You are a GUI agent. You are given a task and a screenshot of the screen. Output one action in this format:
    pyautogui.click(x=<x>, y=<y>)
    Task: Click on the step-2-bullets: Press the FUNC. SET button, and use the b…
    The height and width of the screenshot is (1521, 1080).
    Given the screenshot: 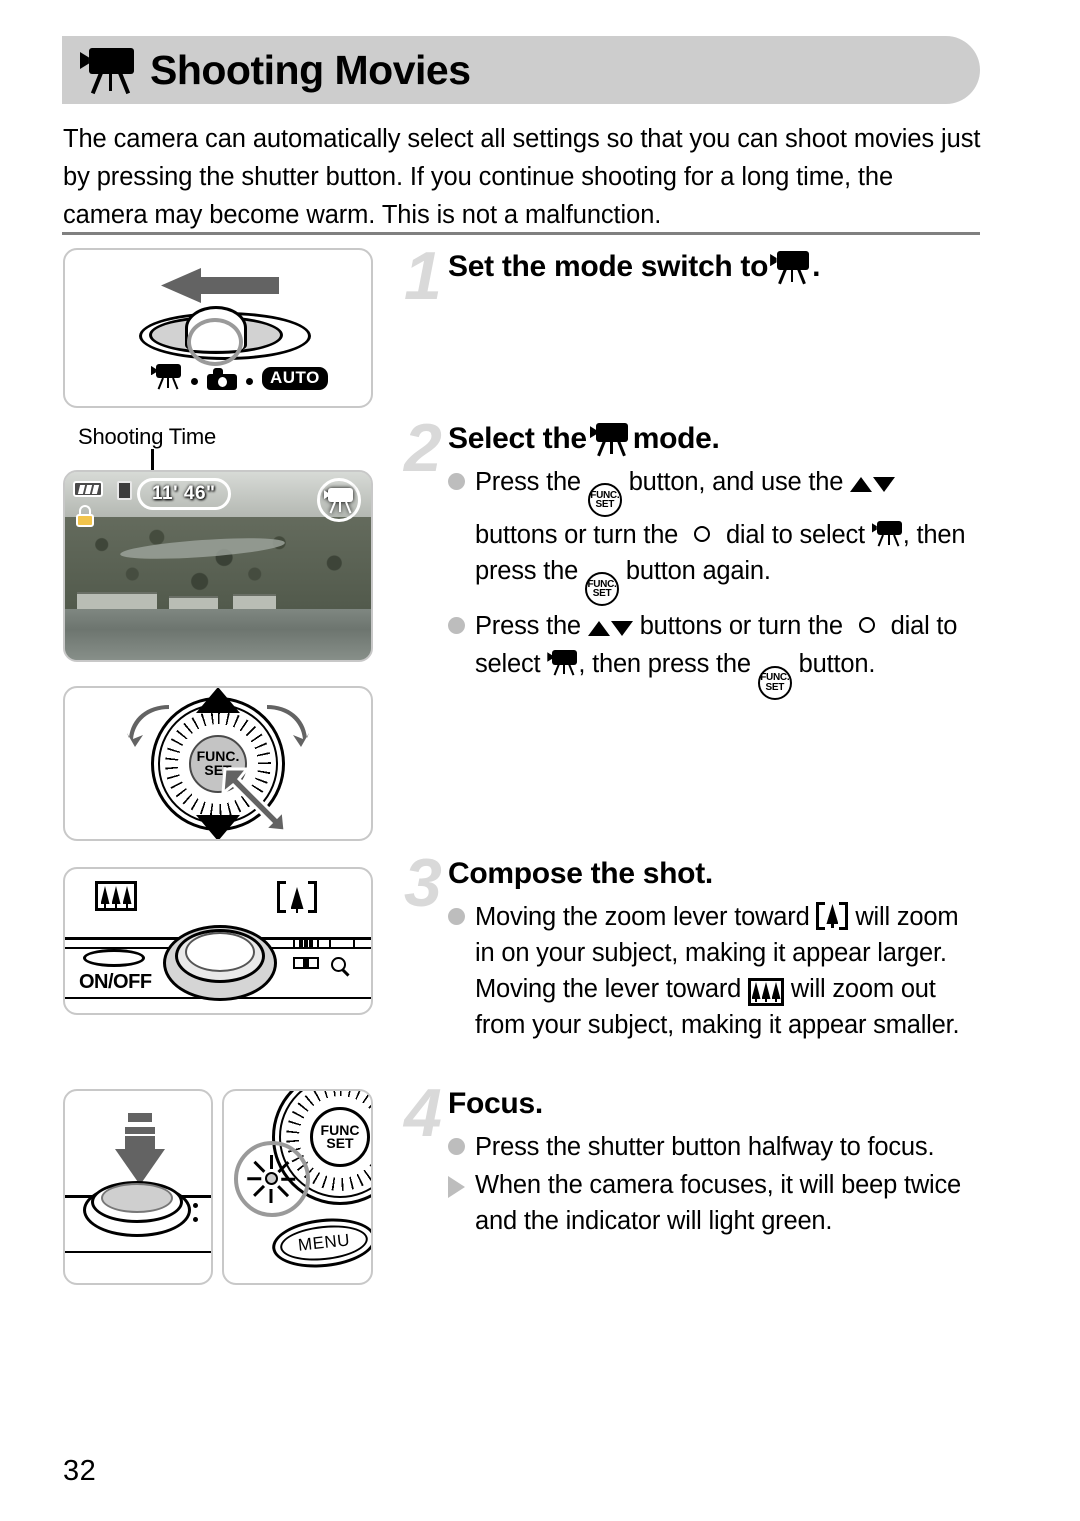 What is the action you would take?
    pyautogui.click(x=716, y=582)
    